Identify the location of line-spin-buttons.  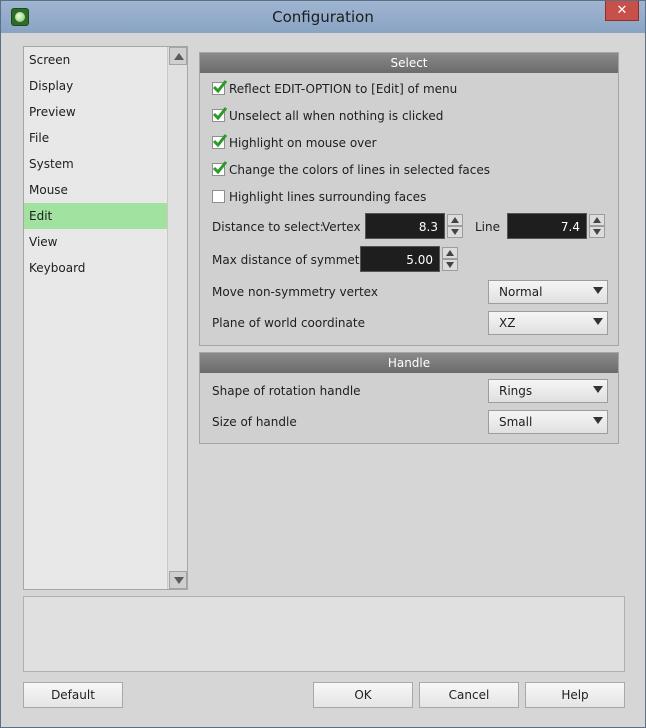
(597, 226).